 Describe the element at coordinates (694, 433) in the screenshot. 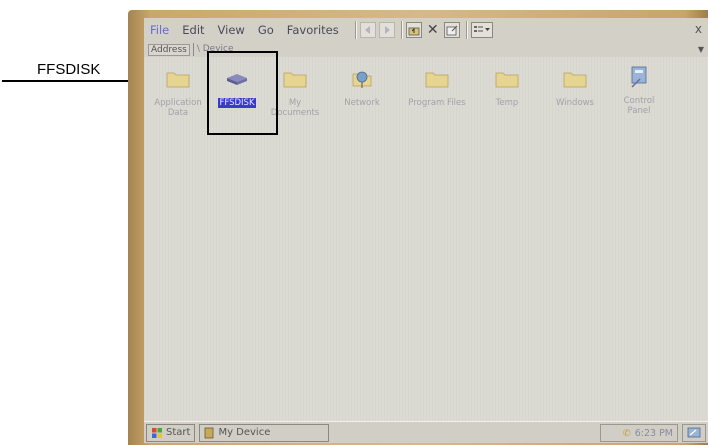

I see `desktop-icon` at that location.